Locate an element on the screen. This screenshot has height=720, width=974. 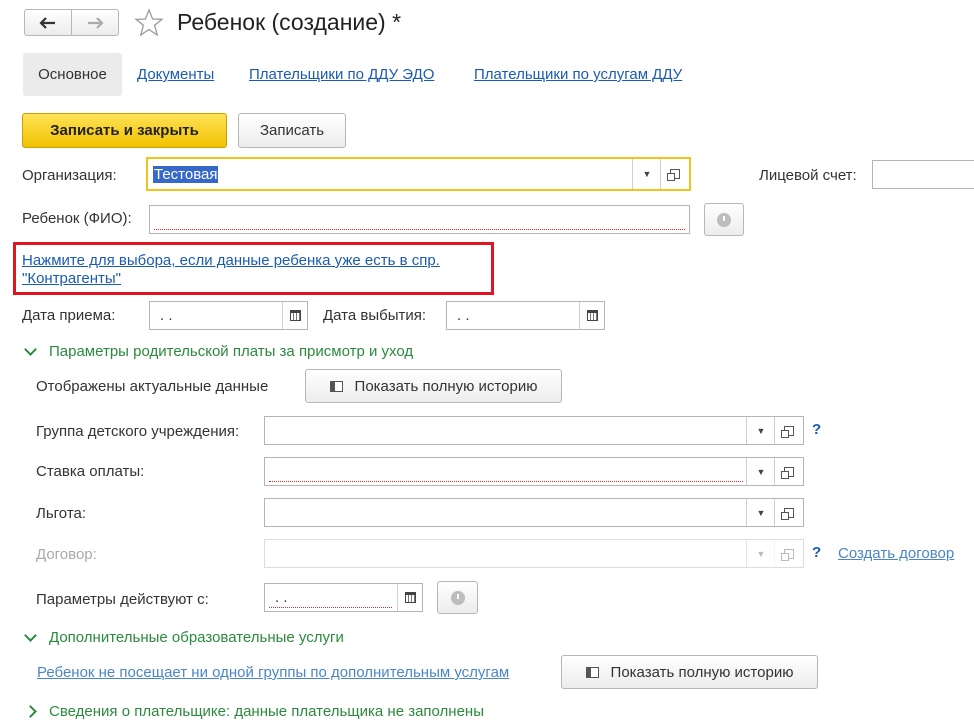
rate-dropdown-button: ▼ is located at coordinates (760, 471).